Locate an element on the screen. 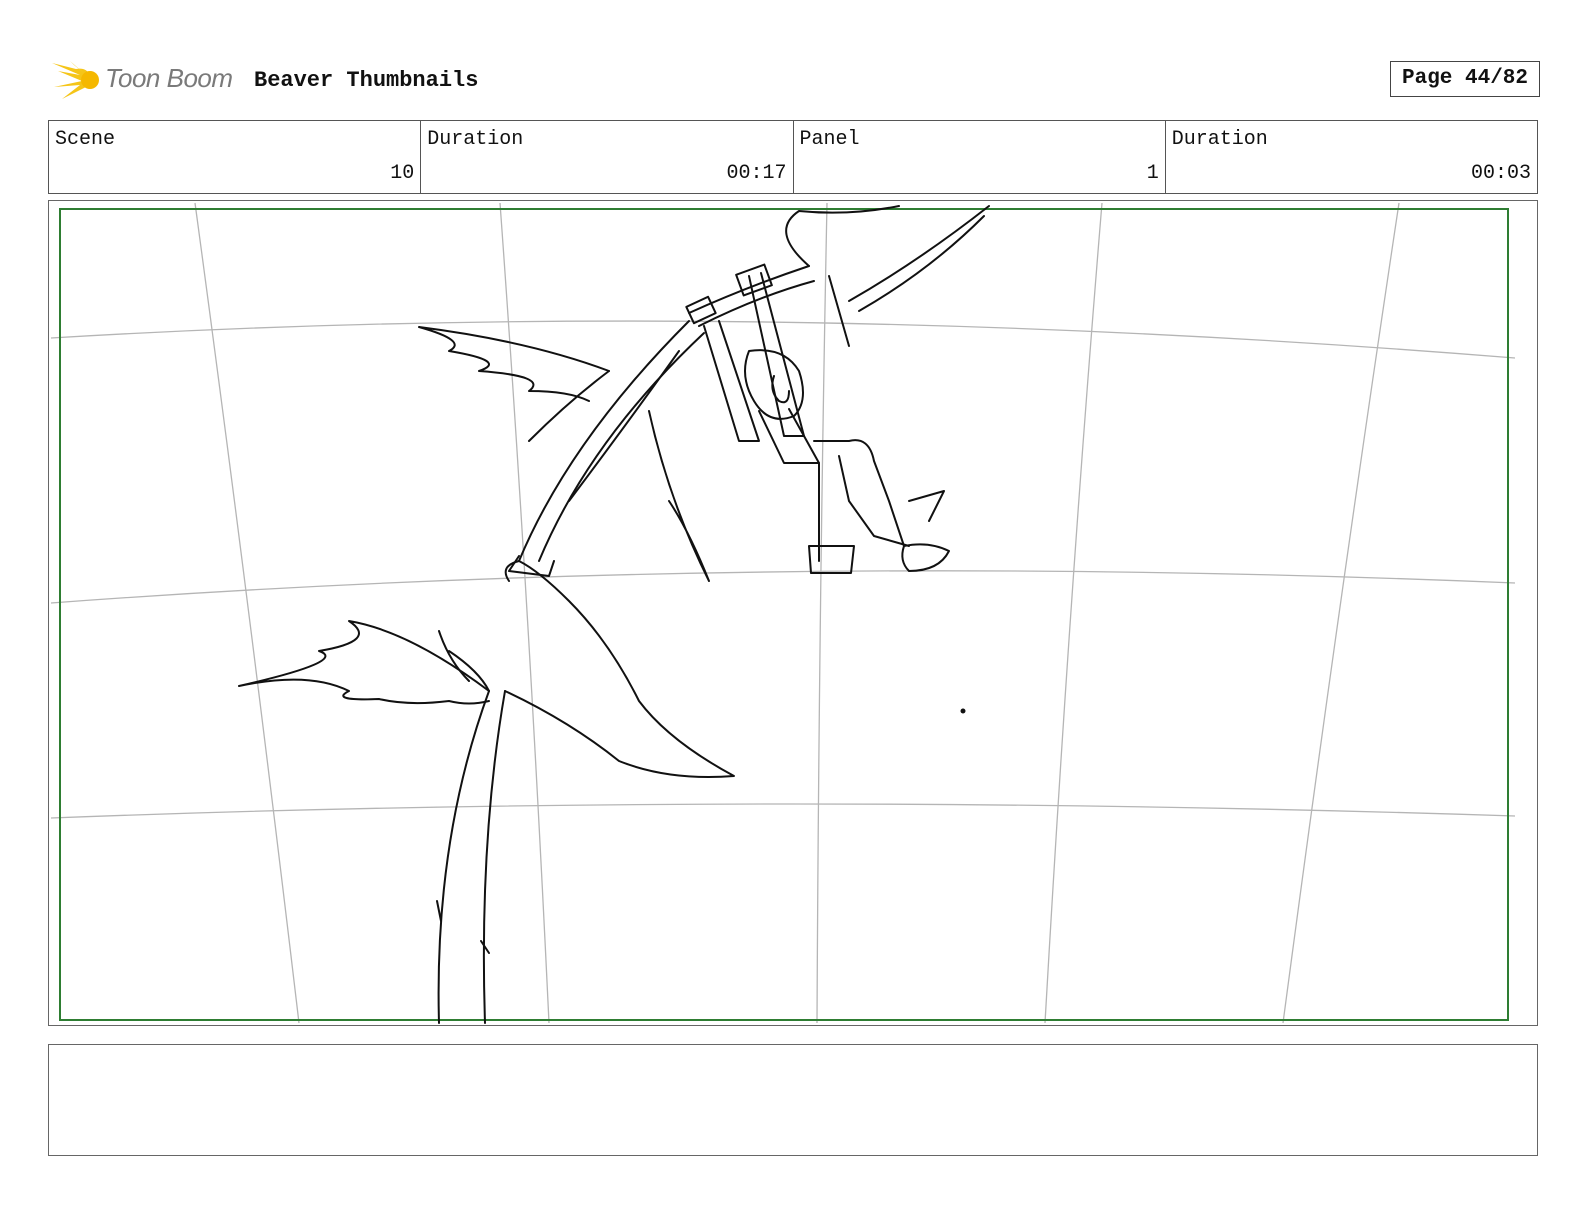 This screenshot has width=1584, height=1224. burst-icon is located at coordinates (75, 80).